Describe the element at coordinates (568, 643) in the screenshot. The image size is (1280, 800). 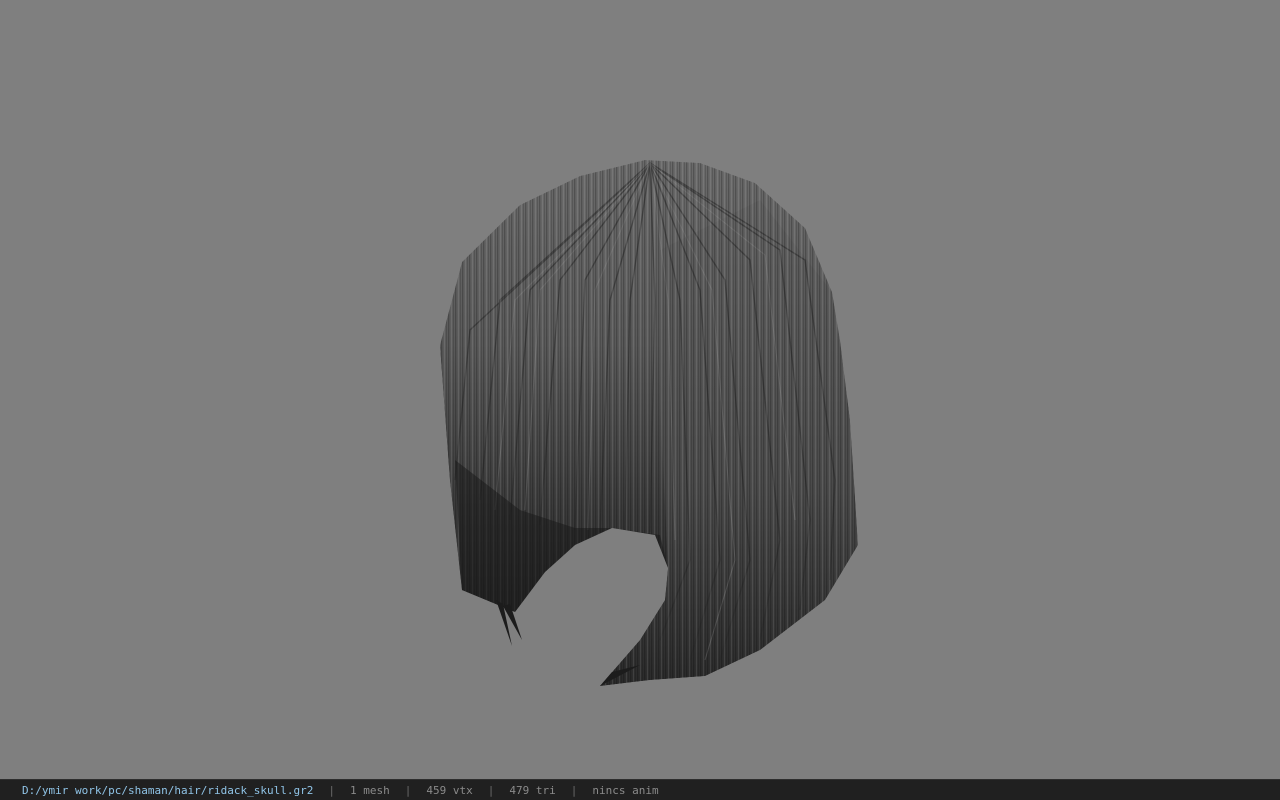
I see `hair-strand-tips` at that location.